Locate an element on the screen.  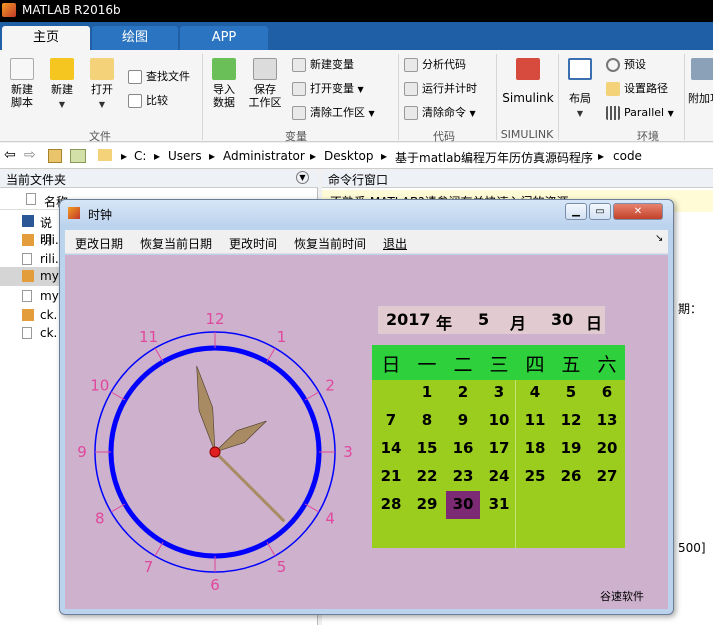
calendar-day: 1 is located at coordinates (427, 392).